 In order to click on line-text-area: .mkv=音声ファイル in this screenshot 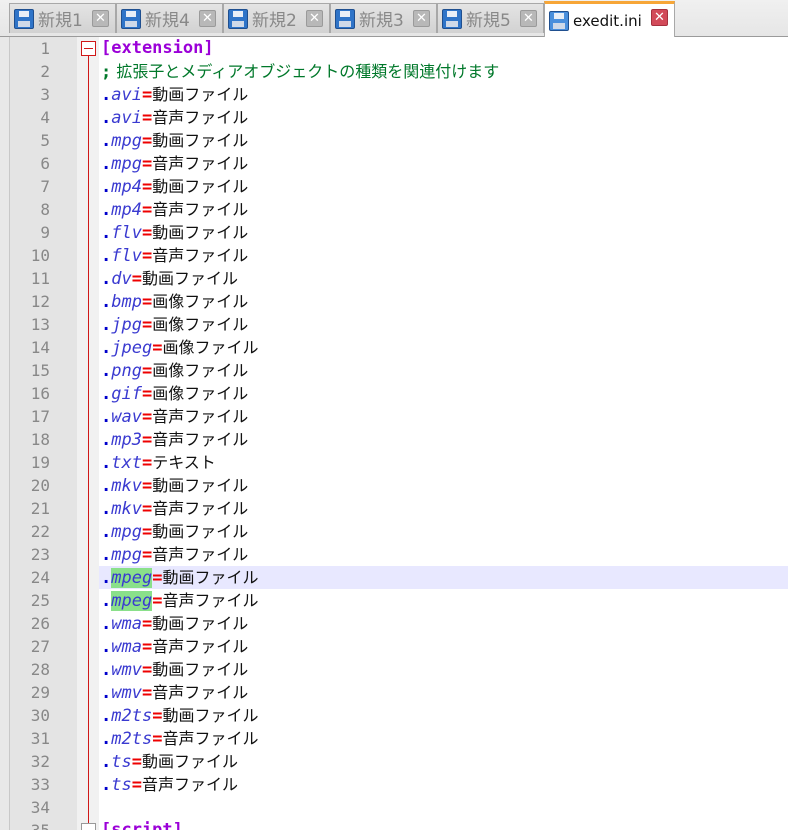, I will do `click(443, 508)`.